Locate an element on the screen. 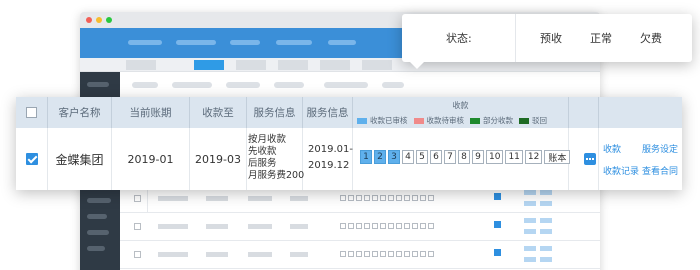  service-period-end: 2019.12 is located at coordinates (329, 165).